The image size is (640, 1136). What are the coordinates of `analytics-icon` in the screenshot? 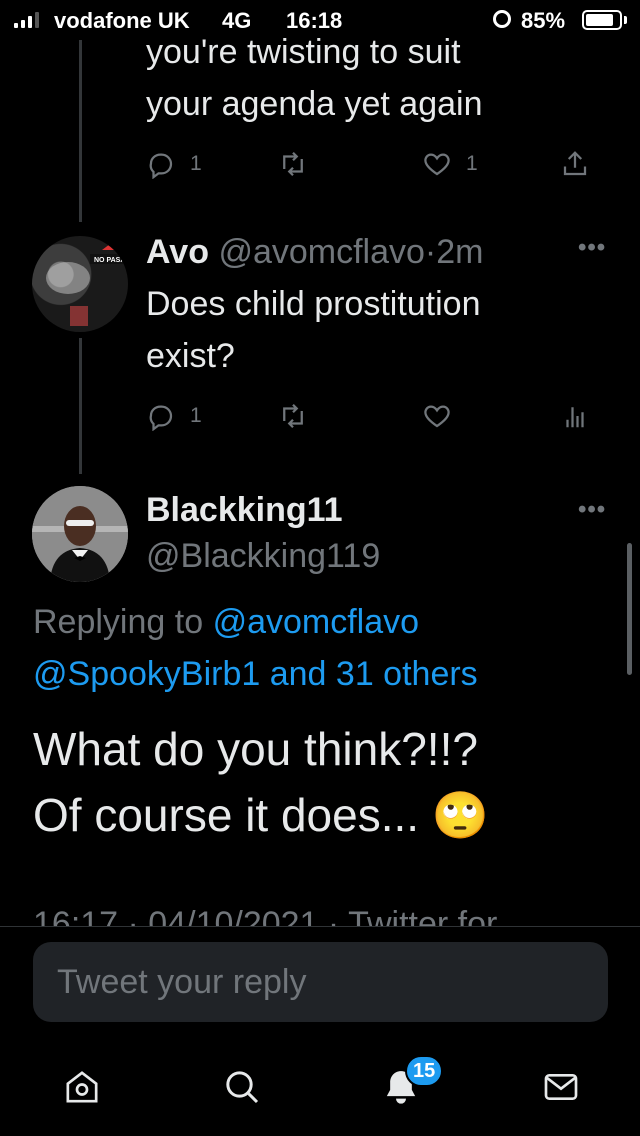 It's located at (575, 417).